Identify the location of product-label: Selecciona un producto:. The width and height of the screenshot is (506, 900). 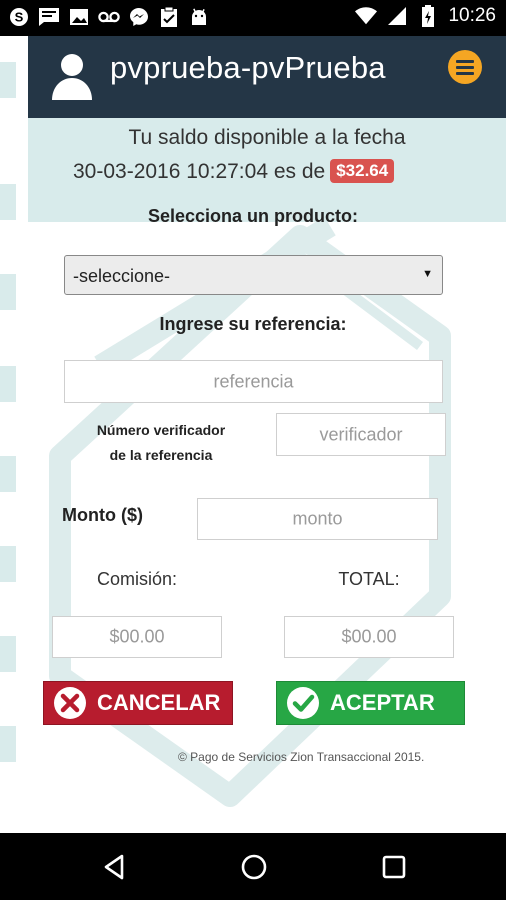
(253, 216).